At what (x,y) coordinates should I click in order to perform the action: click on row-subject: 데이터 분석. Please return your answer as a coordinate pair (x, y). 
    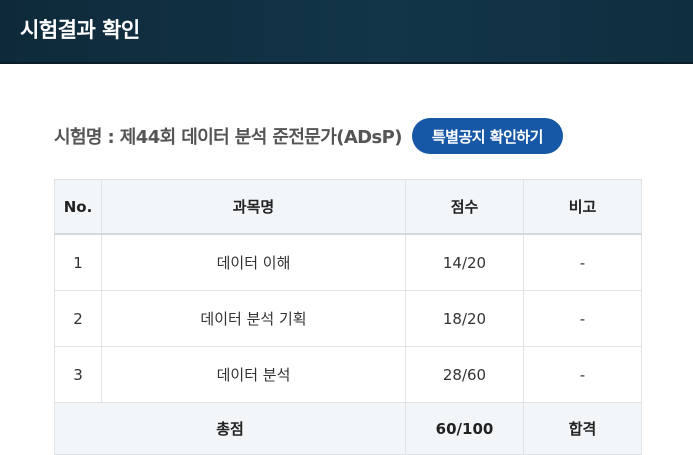
    Looking at the image, I should click on (253, 374).